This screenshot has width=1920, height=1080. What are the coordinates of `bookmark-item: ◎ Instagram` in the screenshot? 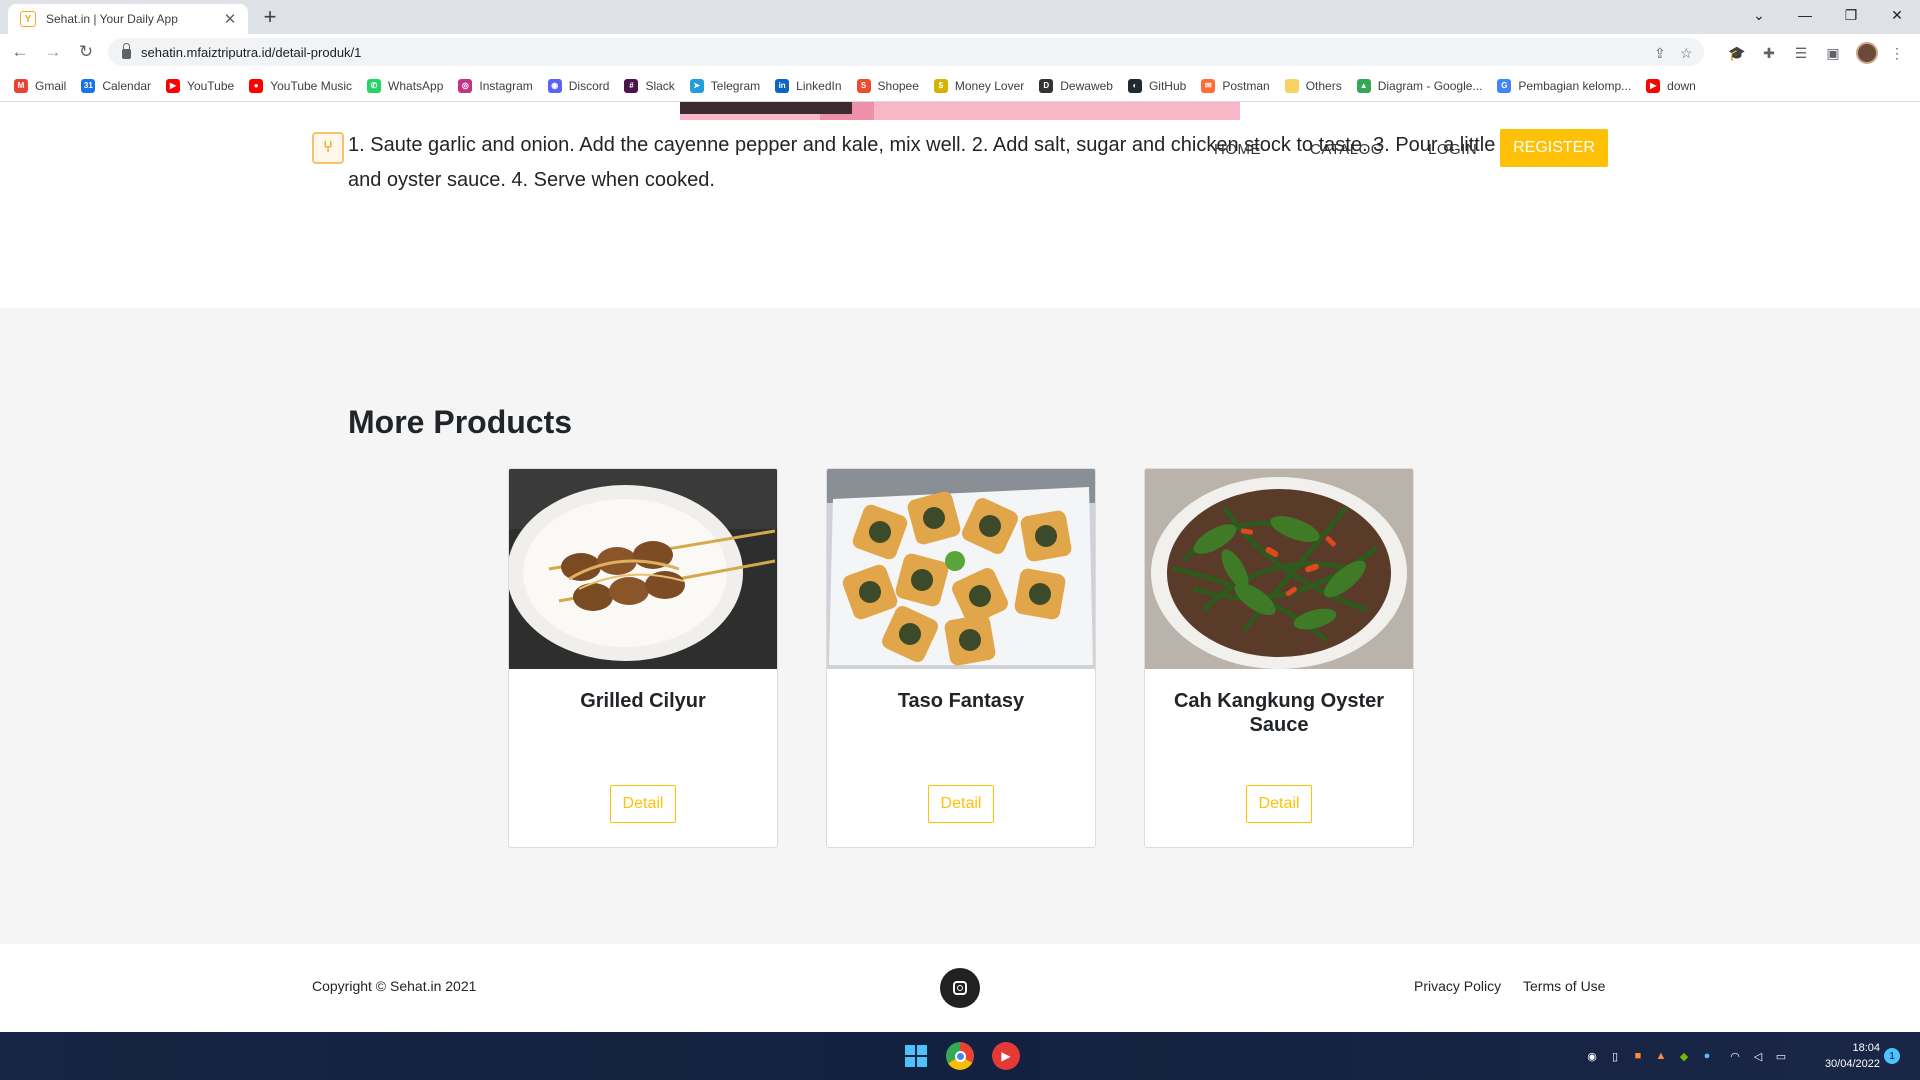 It's located at (495, 85).